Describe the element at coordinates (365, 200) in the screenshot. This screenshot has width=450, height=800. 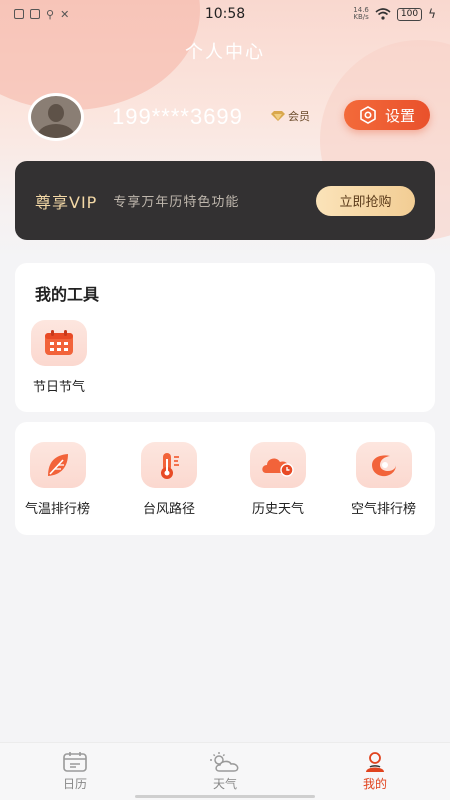
I see `buy-now-button: 立即抢购` at that location.